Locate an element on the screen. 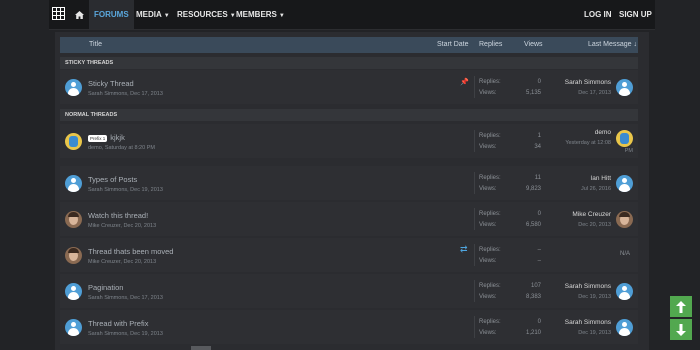 This screenshot has width=700, height=350. arrow-down-icon is located at coordinates (681, 329).